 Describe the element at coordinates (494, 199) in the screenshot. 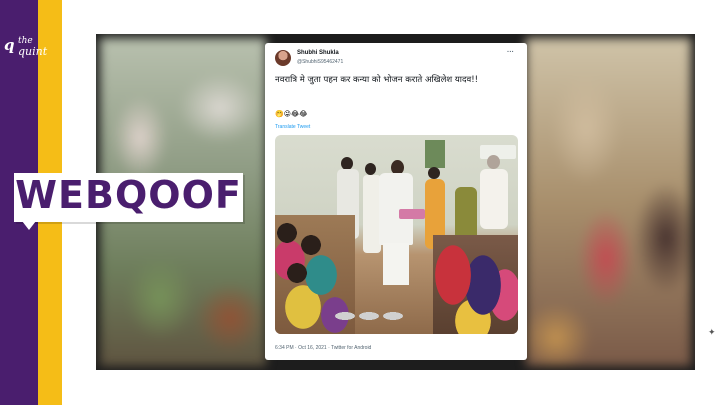

I see `photo-person` at that location.